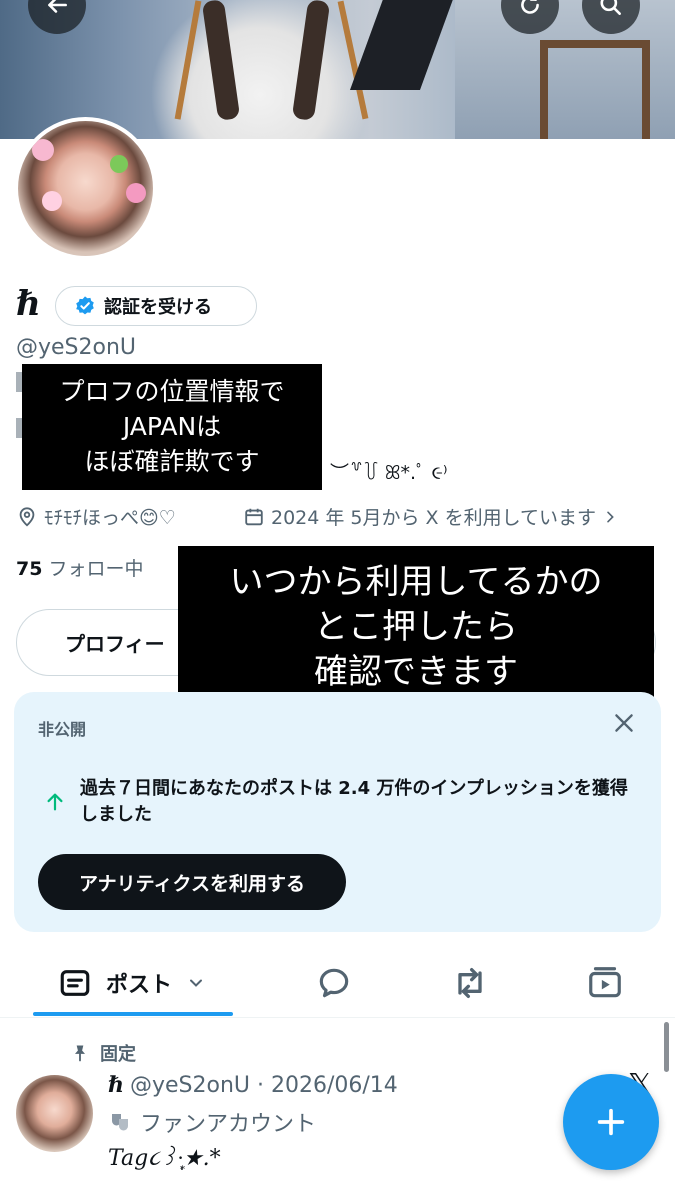 The height and width of the screenshot is (1200, 675). I want to click on video-icon, so click(605, 982).